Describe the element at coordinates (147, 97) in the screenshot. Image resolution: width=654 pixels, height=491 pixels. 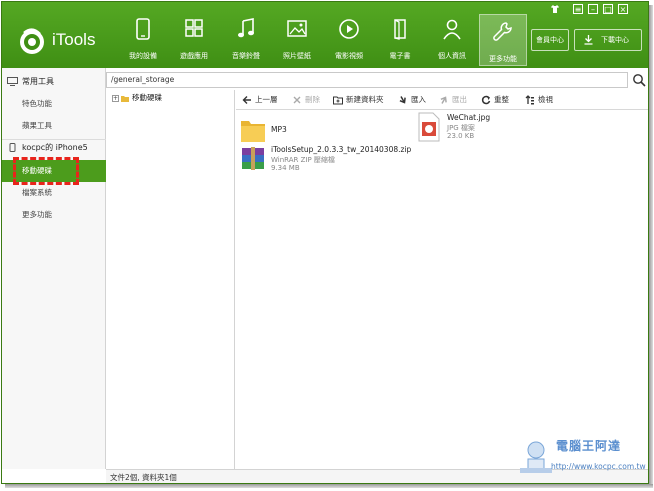
I see `tree-node-label: 移動硬碟` at that location.